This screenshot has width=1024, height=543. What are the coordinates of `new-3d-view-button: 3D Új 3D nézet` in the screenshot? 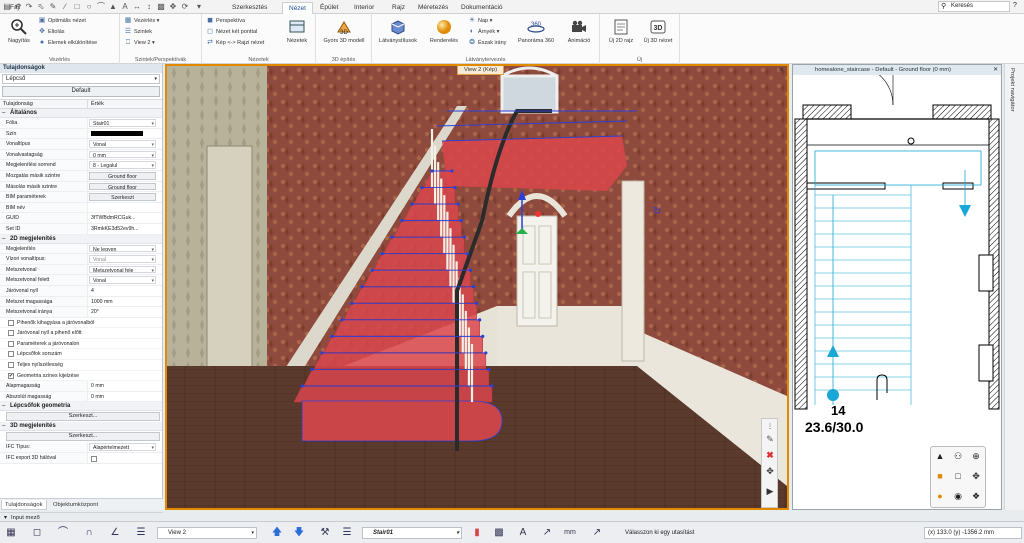 It's located at (658, 31).